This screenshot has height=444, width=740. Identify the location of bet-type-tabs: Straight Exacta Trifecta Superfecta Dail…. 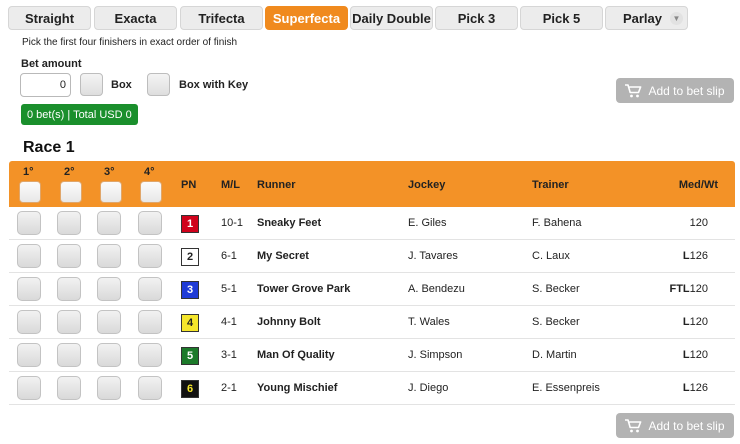
(370, 18).